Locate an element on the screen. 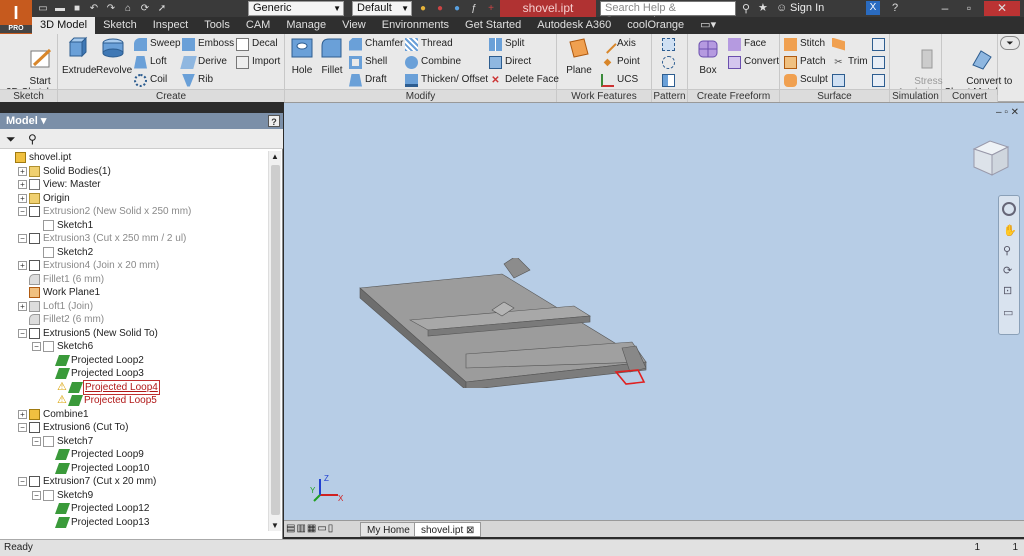 The height and width of the screenshot is (556, 1024). zoom-icon: ⚲ is located at coordinates (1007, 250).